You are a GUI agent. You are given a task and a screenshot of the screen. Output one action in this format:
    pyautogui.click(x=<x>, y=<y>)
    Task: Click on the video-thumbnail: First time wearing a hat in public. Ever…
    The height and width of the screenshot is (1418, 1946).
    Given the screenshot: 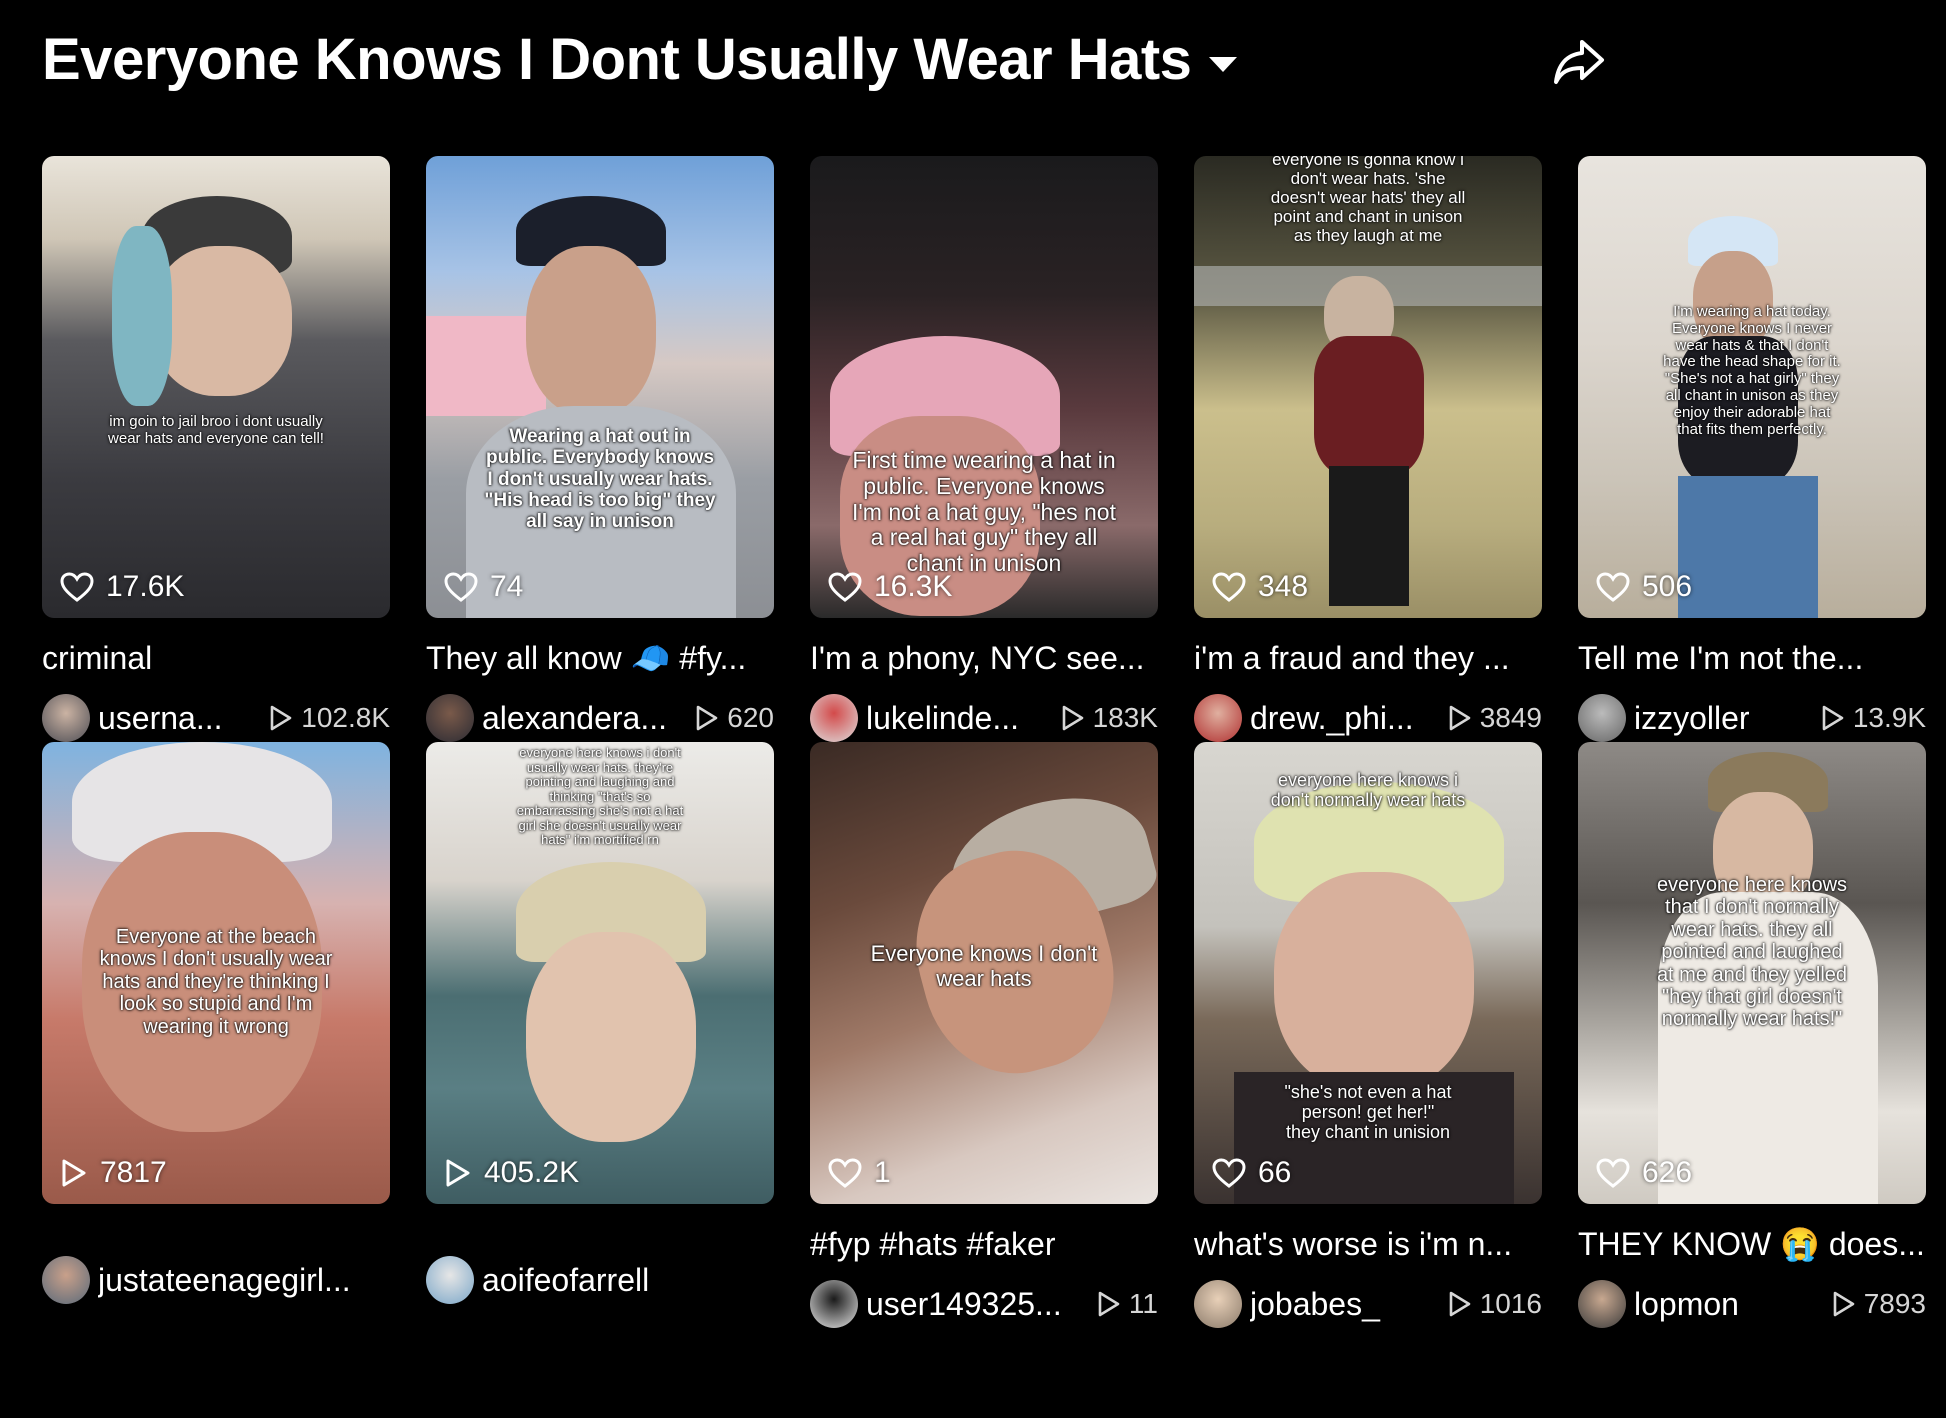 What is the action you would take?
    pyautogui.click(x=984, y=387)
    